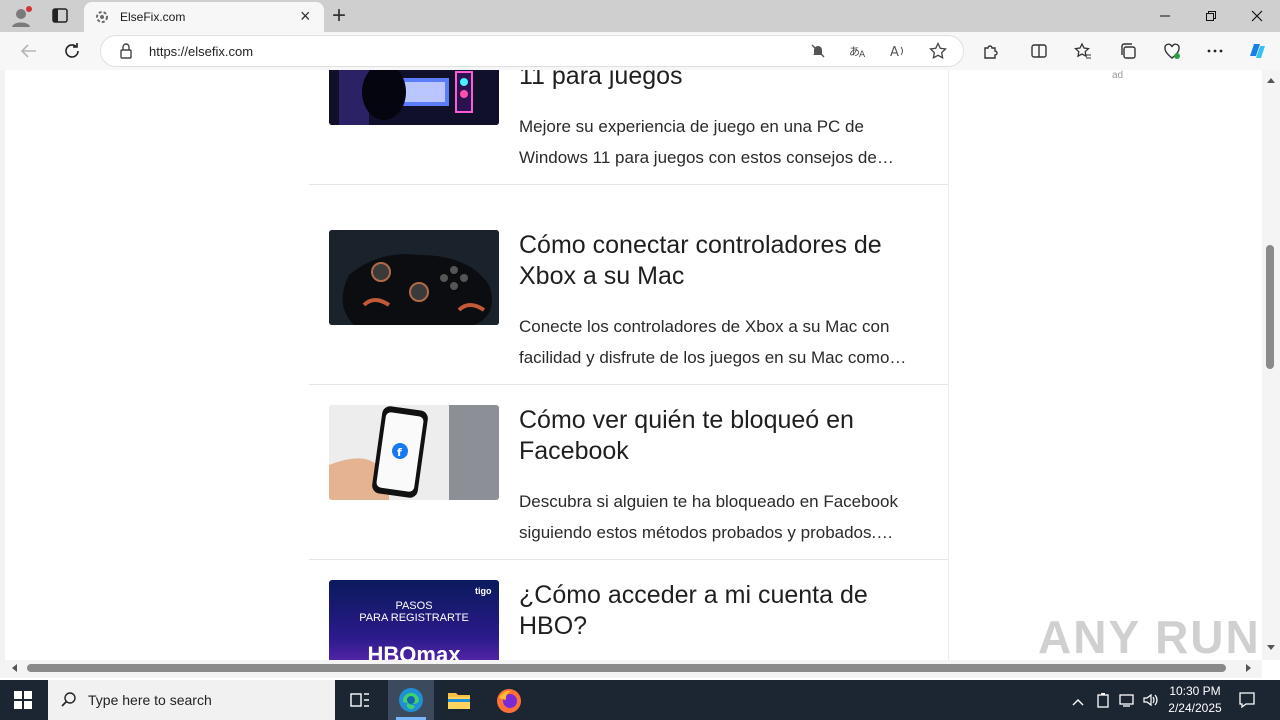 The image size is (1280, 720). What do you see at coordinates (1247, 700) in the screenshot?
I see `notification-center-icon` at bounding box center [1247, 700].